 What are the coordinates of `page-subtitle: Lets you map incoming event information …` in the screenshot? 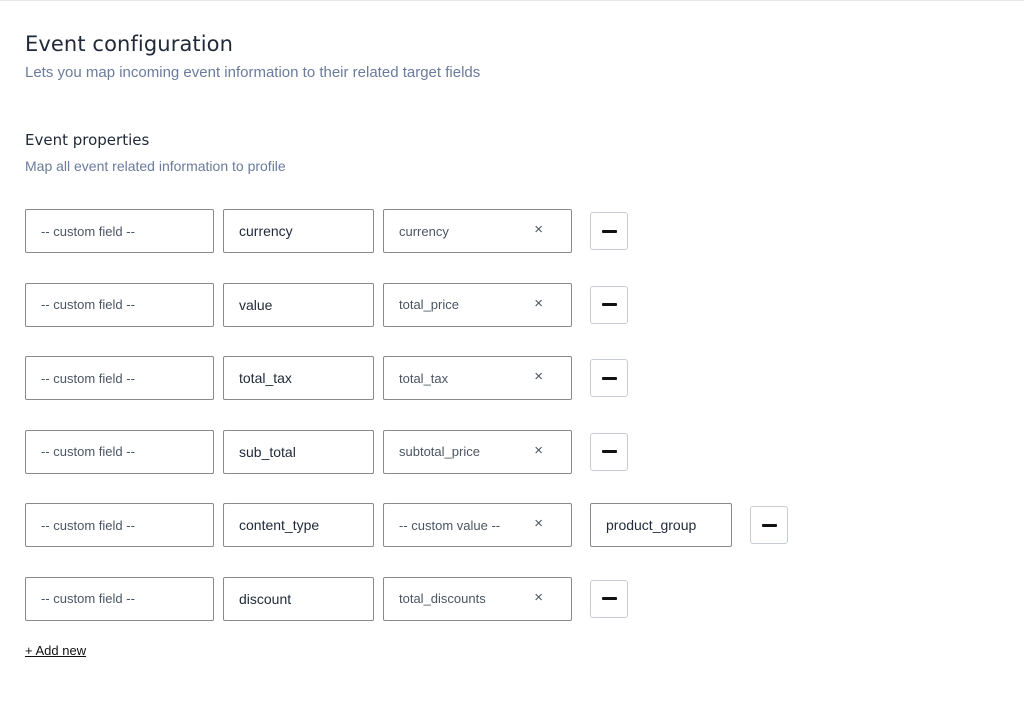 It's located at (253, 72).